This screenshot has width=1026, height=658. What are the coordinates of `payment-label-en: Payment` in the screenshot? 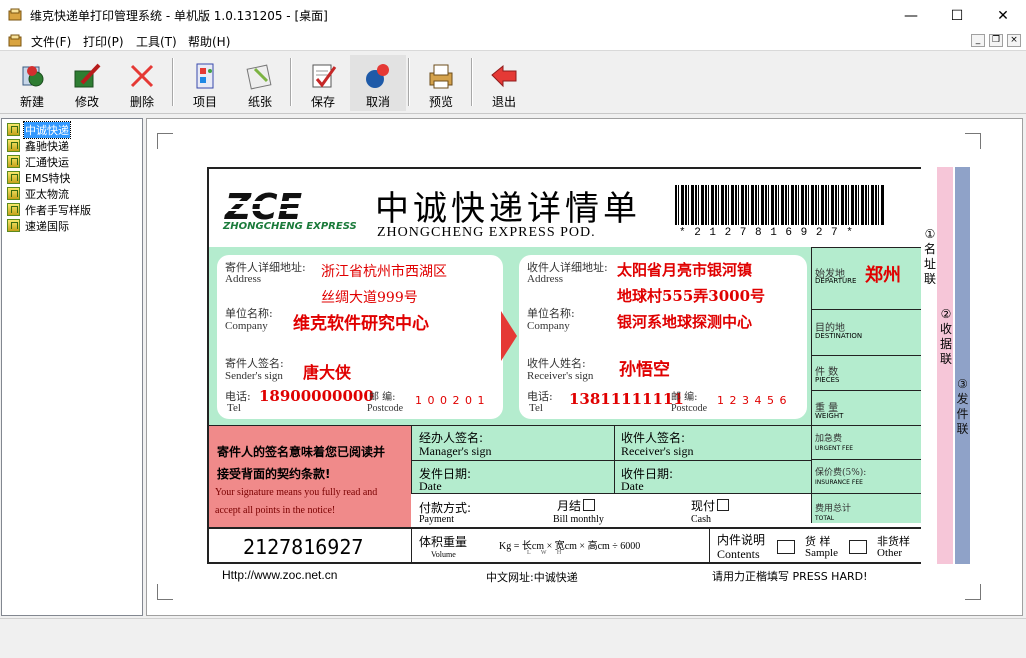 It's located at (436, 519).